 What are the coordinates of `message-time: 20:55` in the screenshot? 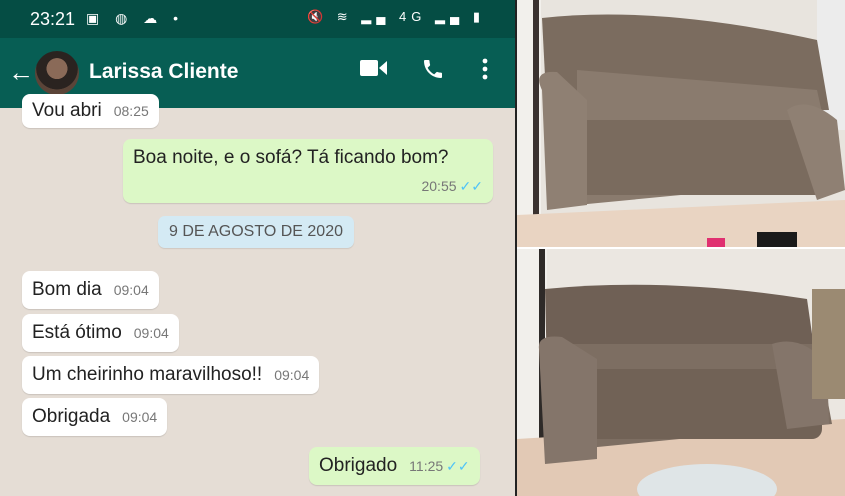 It's located at (439, 186).